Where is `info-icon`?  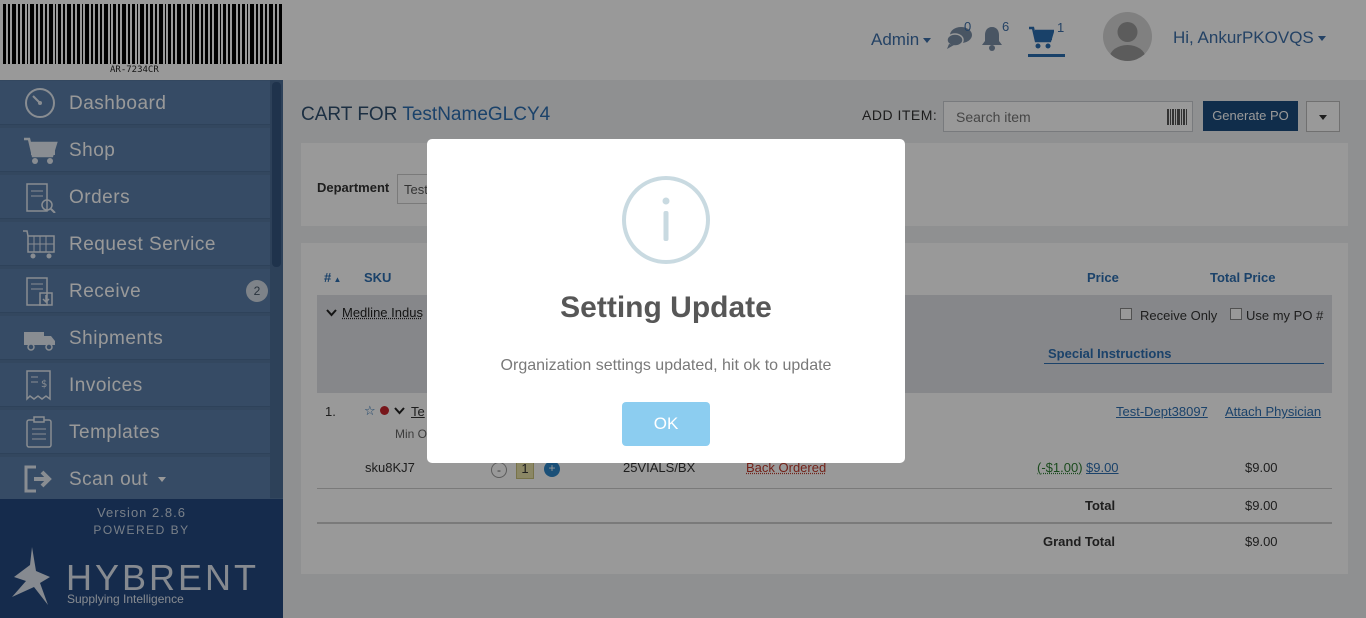
info-icon is located at coordinates (666, 220).